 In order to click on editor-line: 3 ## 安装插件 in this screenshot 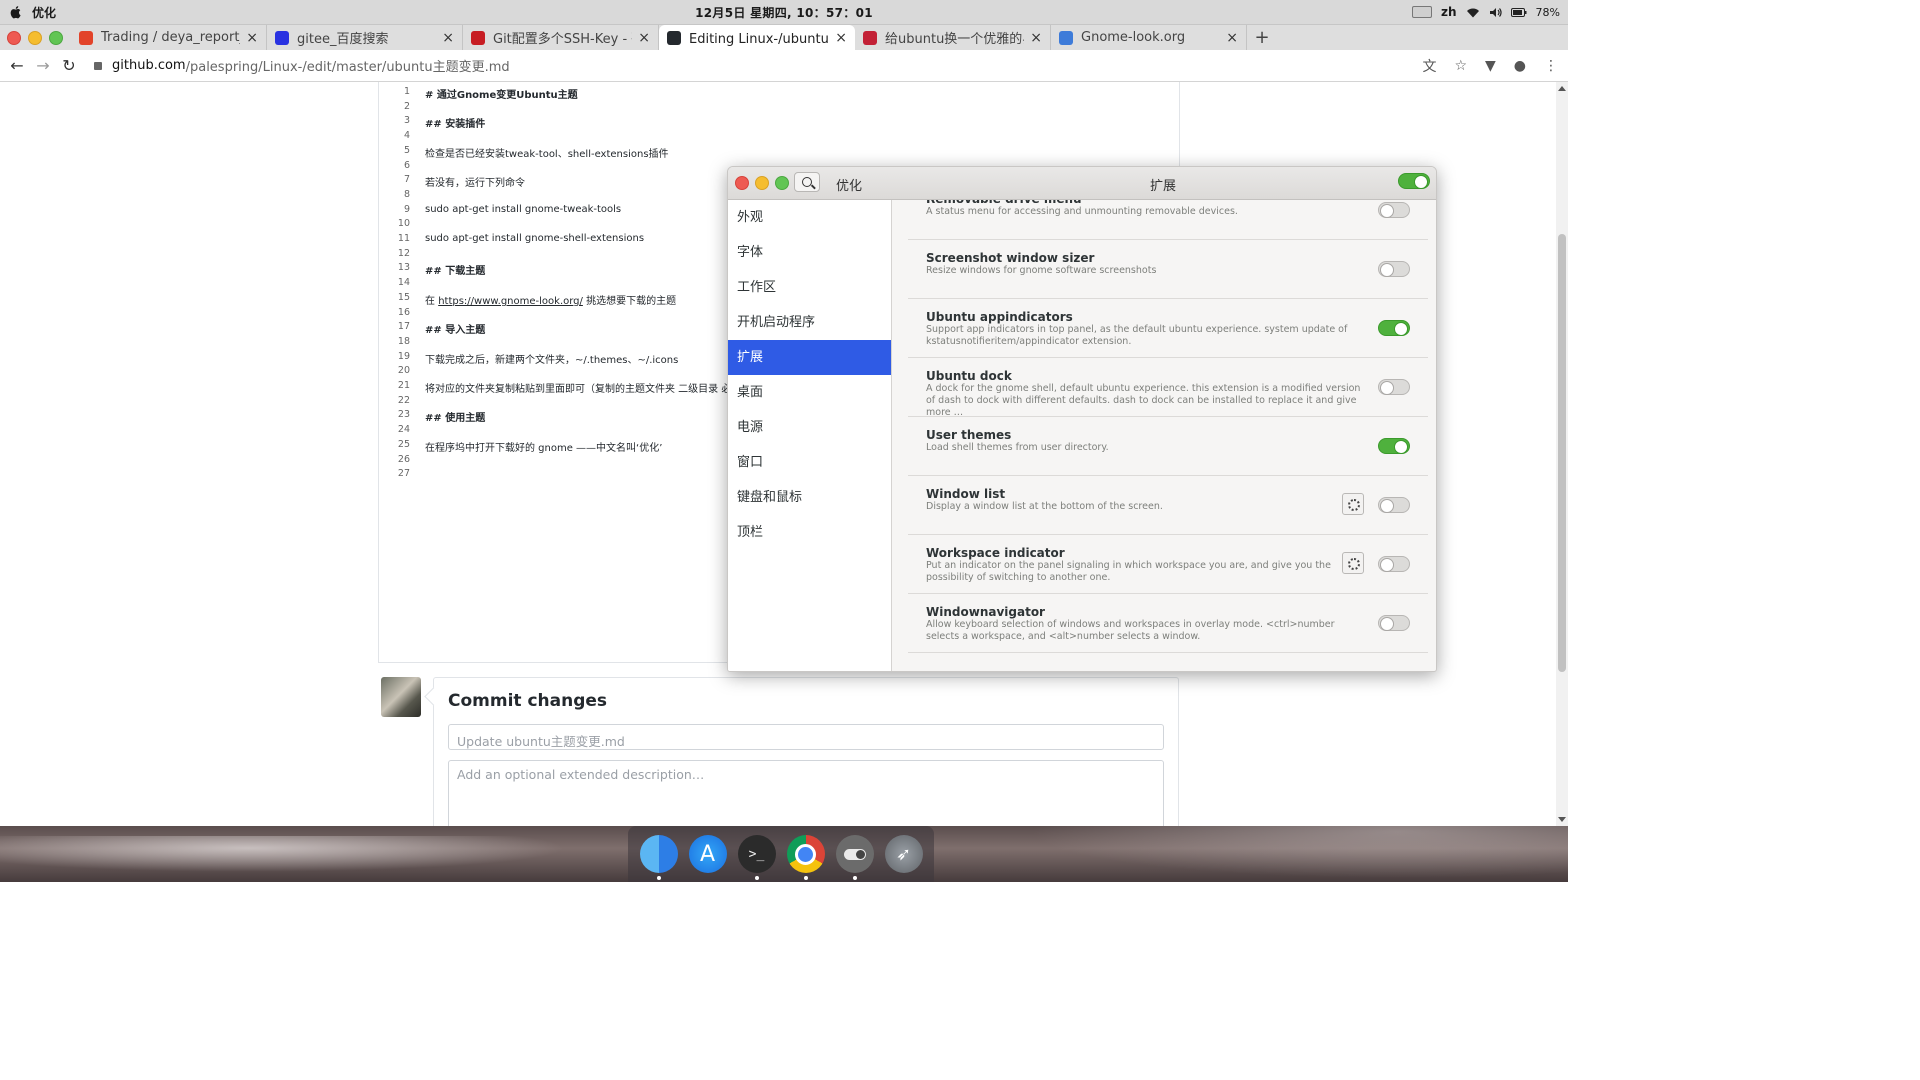, I will do `click(432, 122)`.